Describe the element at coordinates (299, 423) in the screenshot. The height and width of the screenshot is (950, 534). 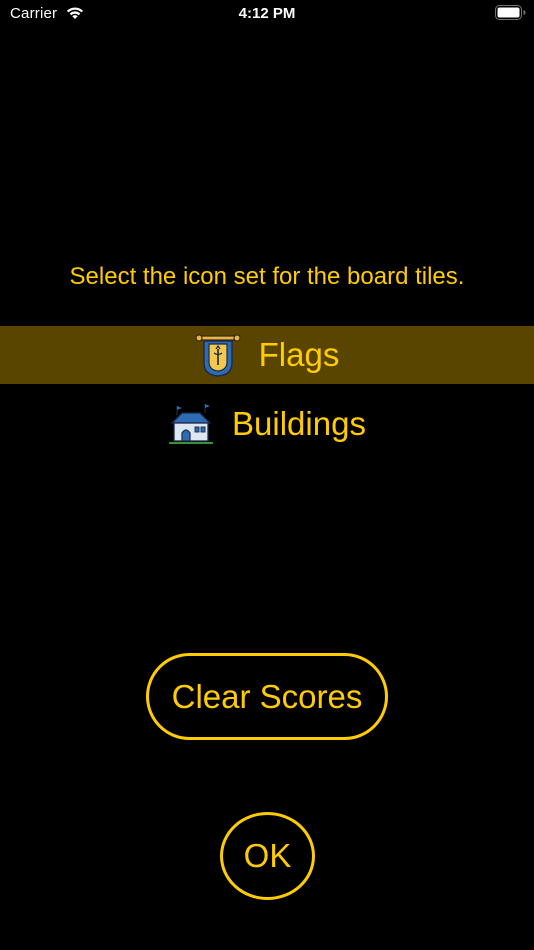
I see `option-label-buildings: Buildings` at that location.